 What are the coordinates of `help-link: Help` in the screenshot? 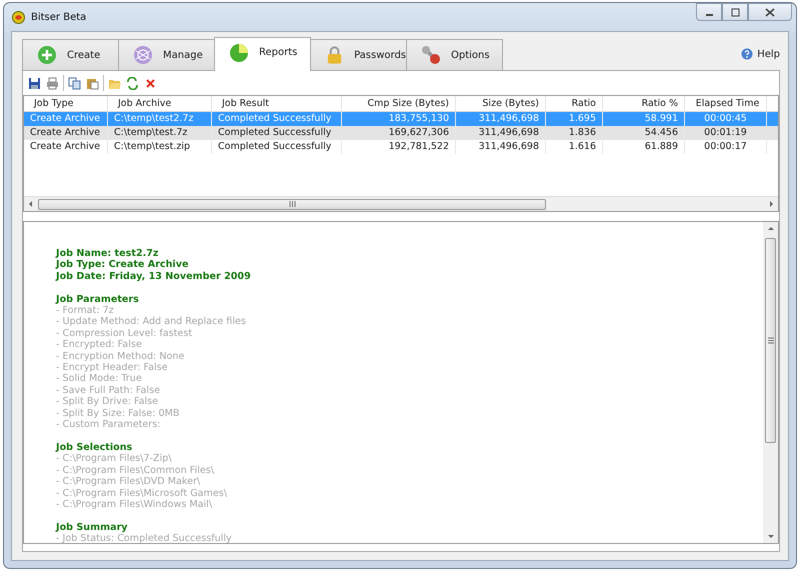 It's located at (760, 54).